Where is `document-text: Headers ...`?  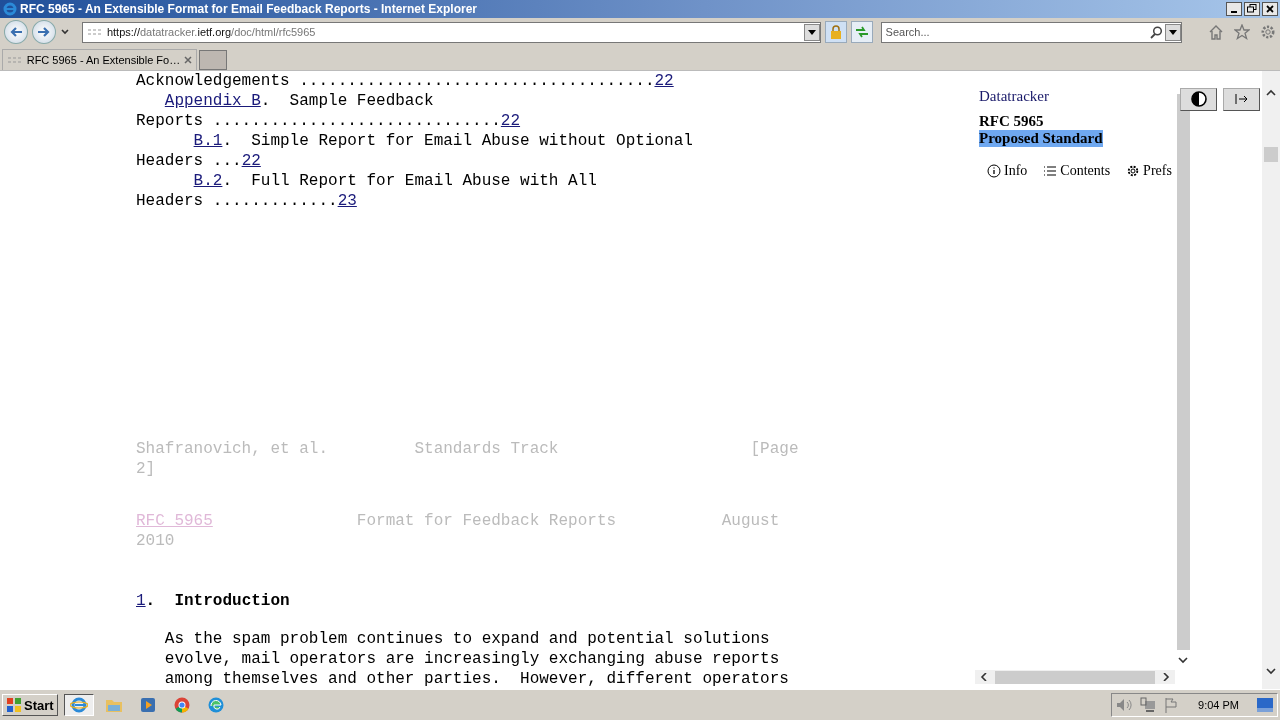
document-text: Headers ... is located at coordinates (189, 160).